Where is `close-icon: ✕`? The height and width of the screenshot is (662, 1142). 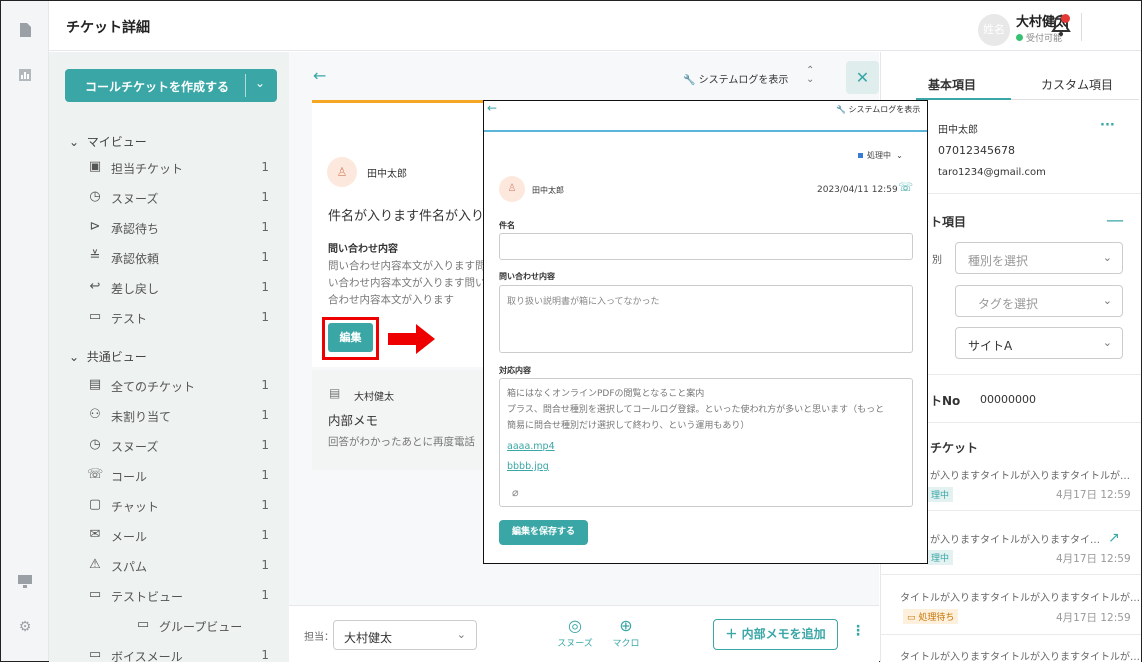
close-icon: ✕ is located at coordinates (862, 77).